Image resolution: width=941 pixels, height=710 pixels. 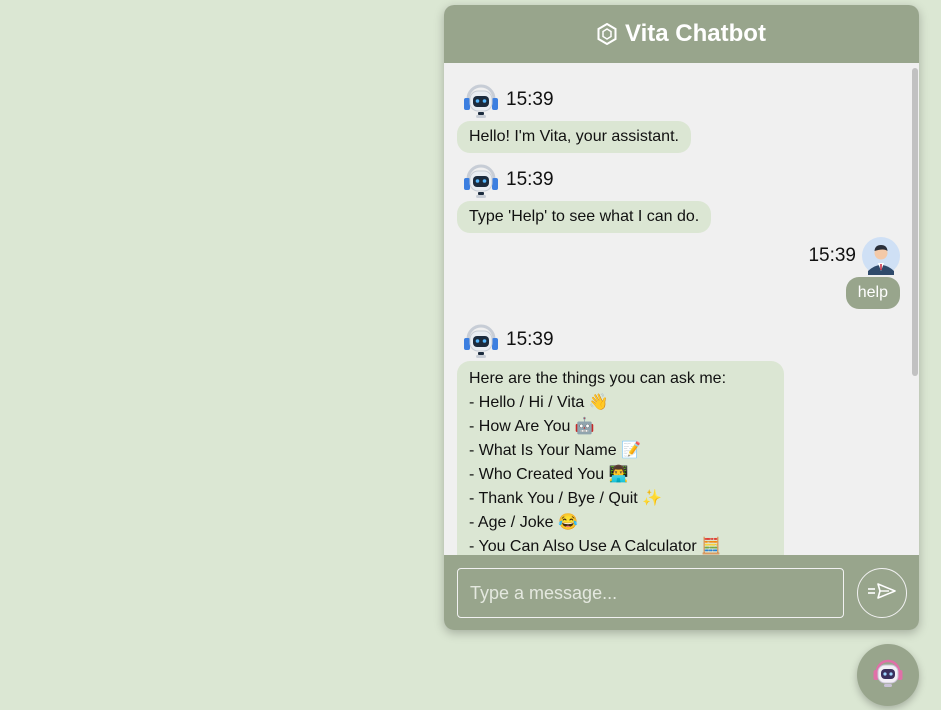 I want to click on chat-launcher-button, so click(x=888, y=675).